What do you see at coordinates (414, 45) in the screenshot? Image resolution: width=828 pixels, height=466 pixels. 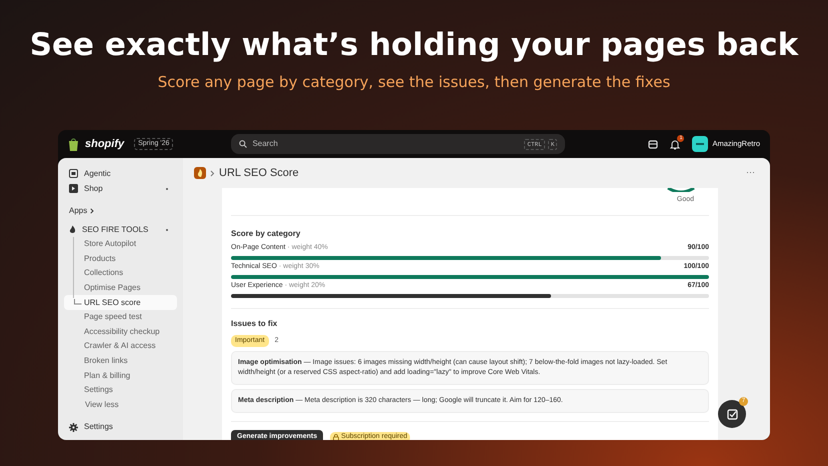 I see `headline: See exactly what’s holding your pages back` at bounding box center [414, 45].